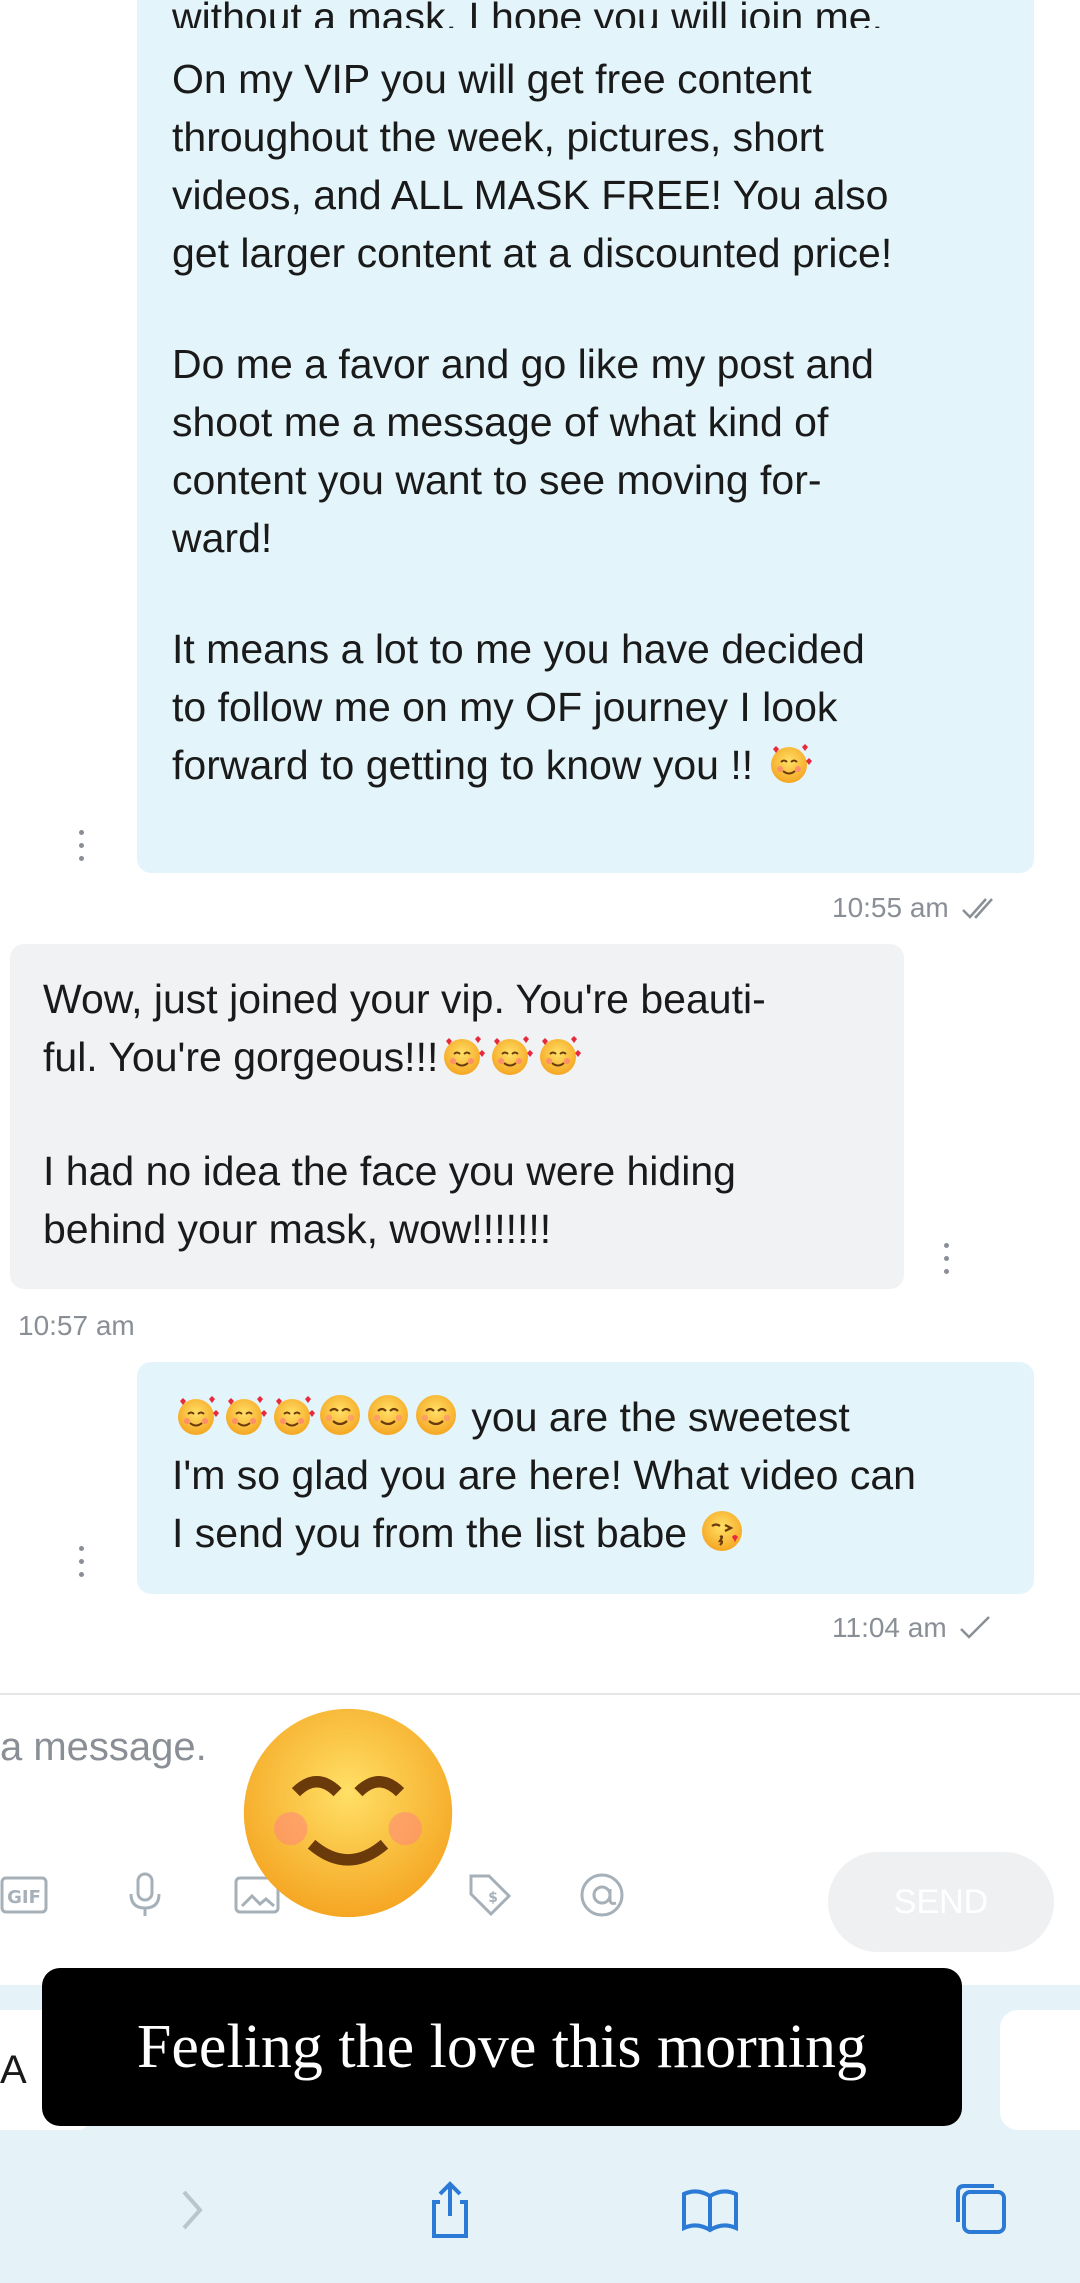  I want to click on browser-tab-preview, so click(1040, 2070).